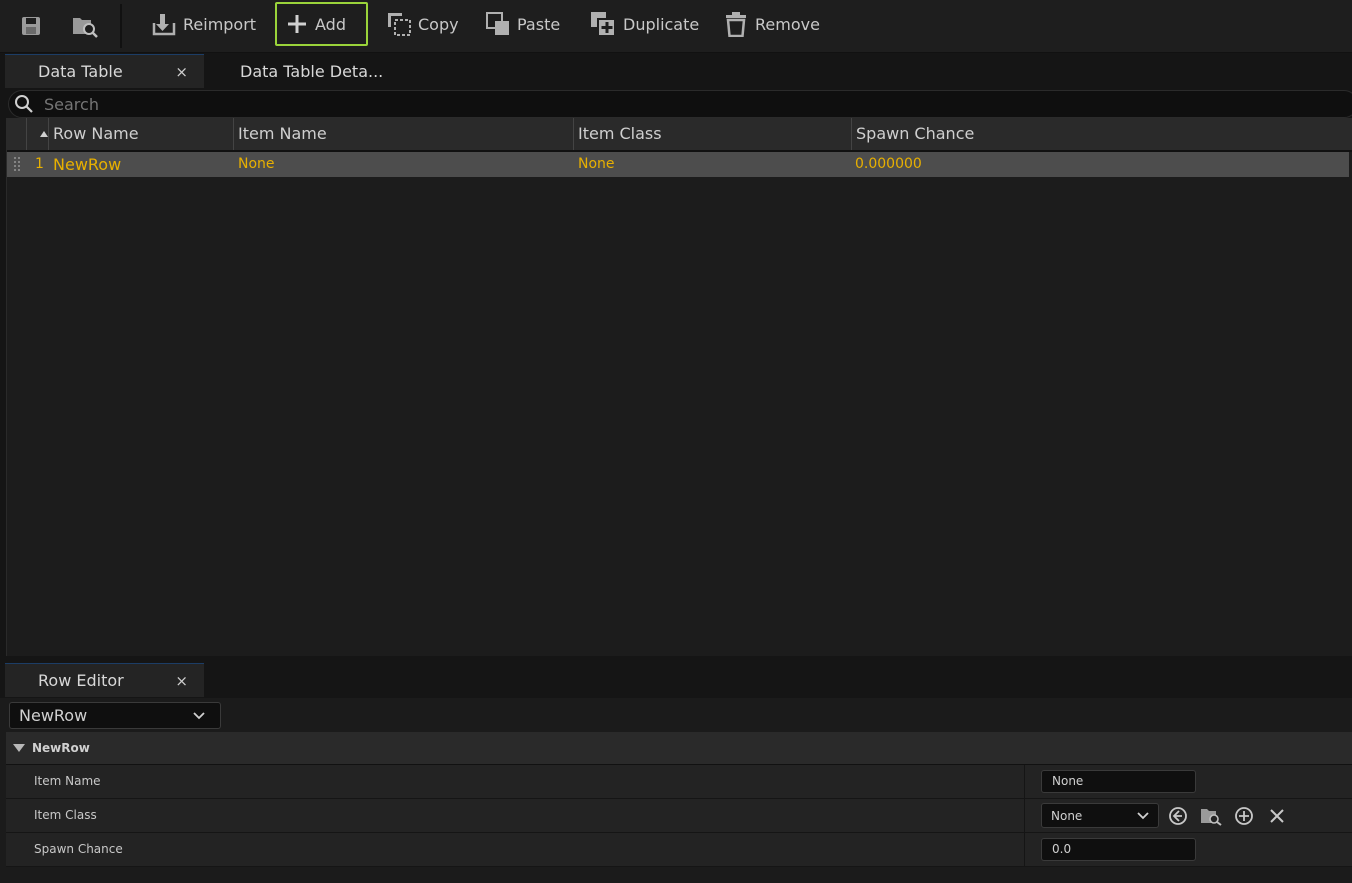 The height and width of the screenshot is (883, 1352). What do you see at coordinates (39, 164) in the screenshot?
I see `row-index: 1` at bounding box center [39, 164].